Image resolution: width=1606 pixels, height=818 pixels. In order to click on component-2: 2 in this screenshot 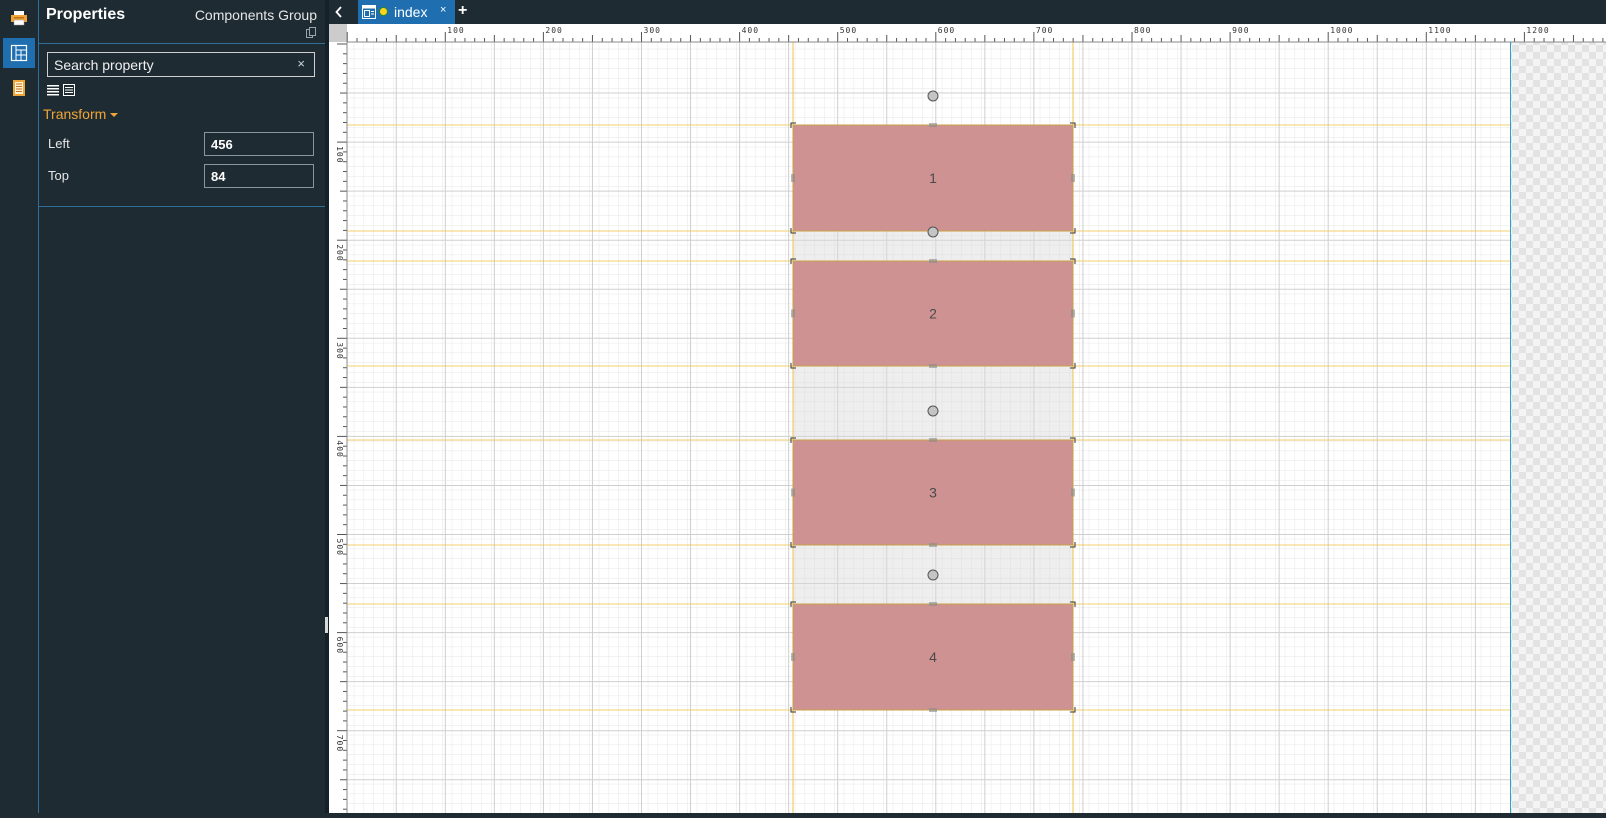, I will do `click(933, 313)`.